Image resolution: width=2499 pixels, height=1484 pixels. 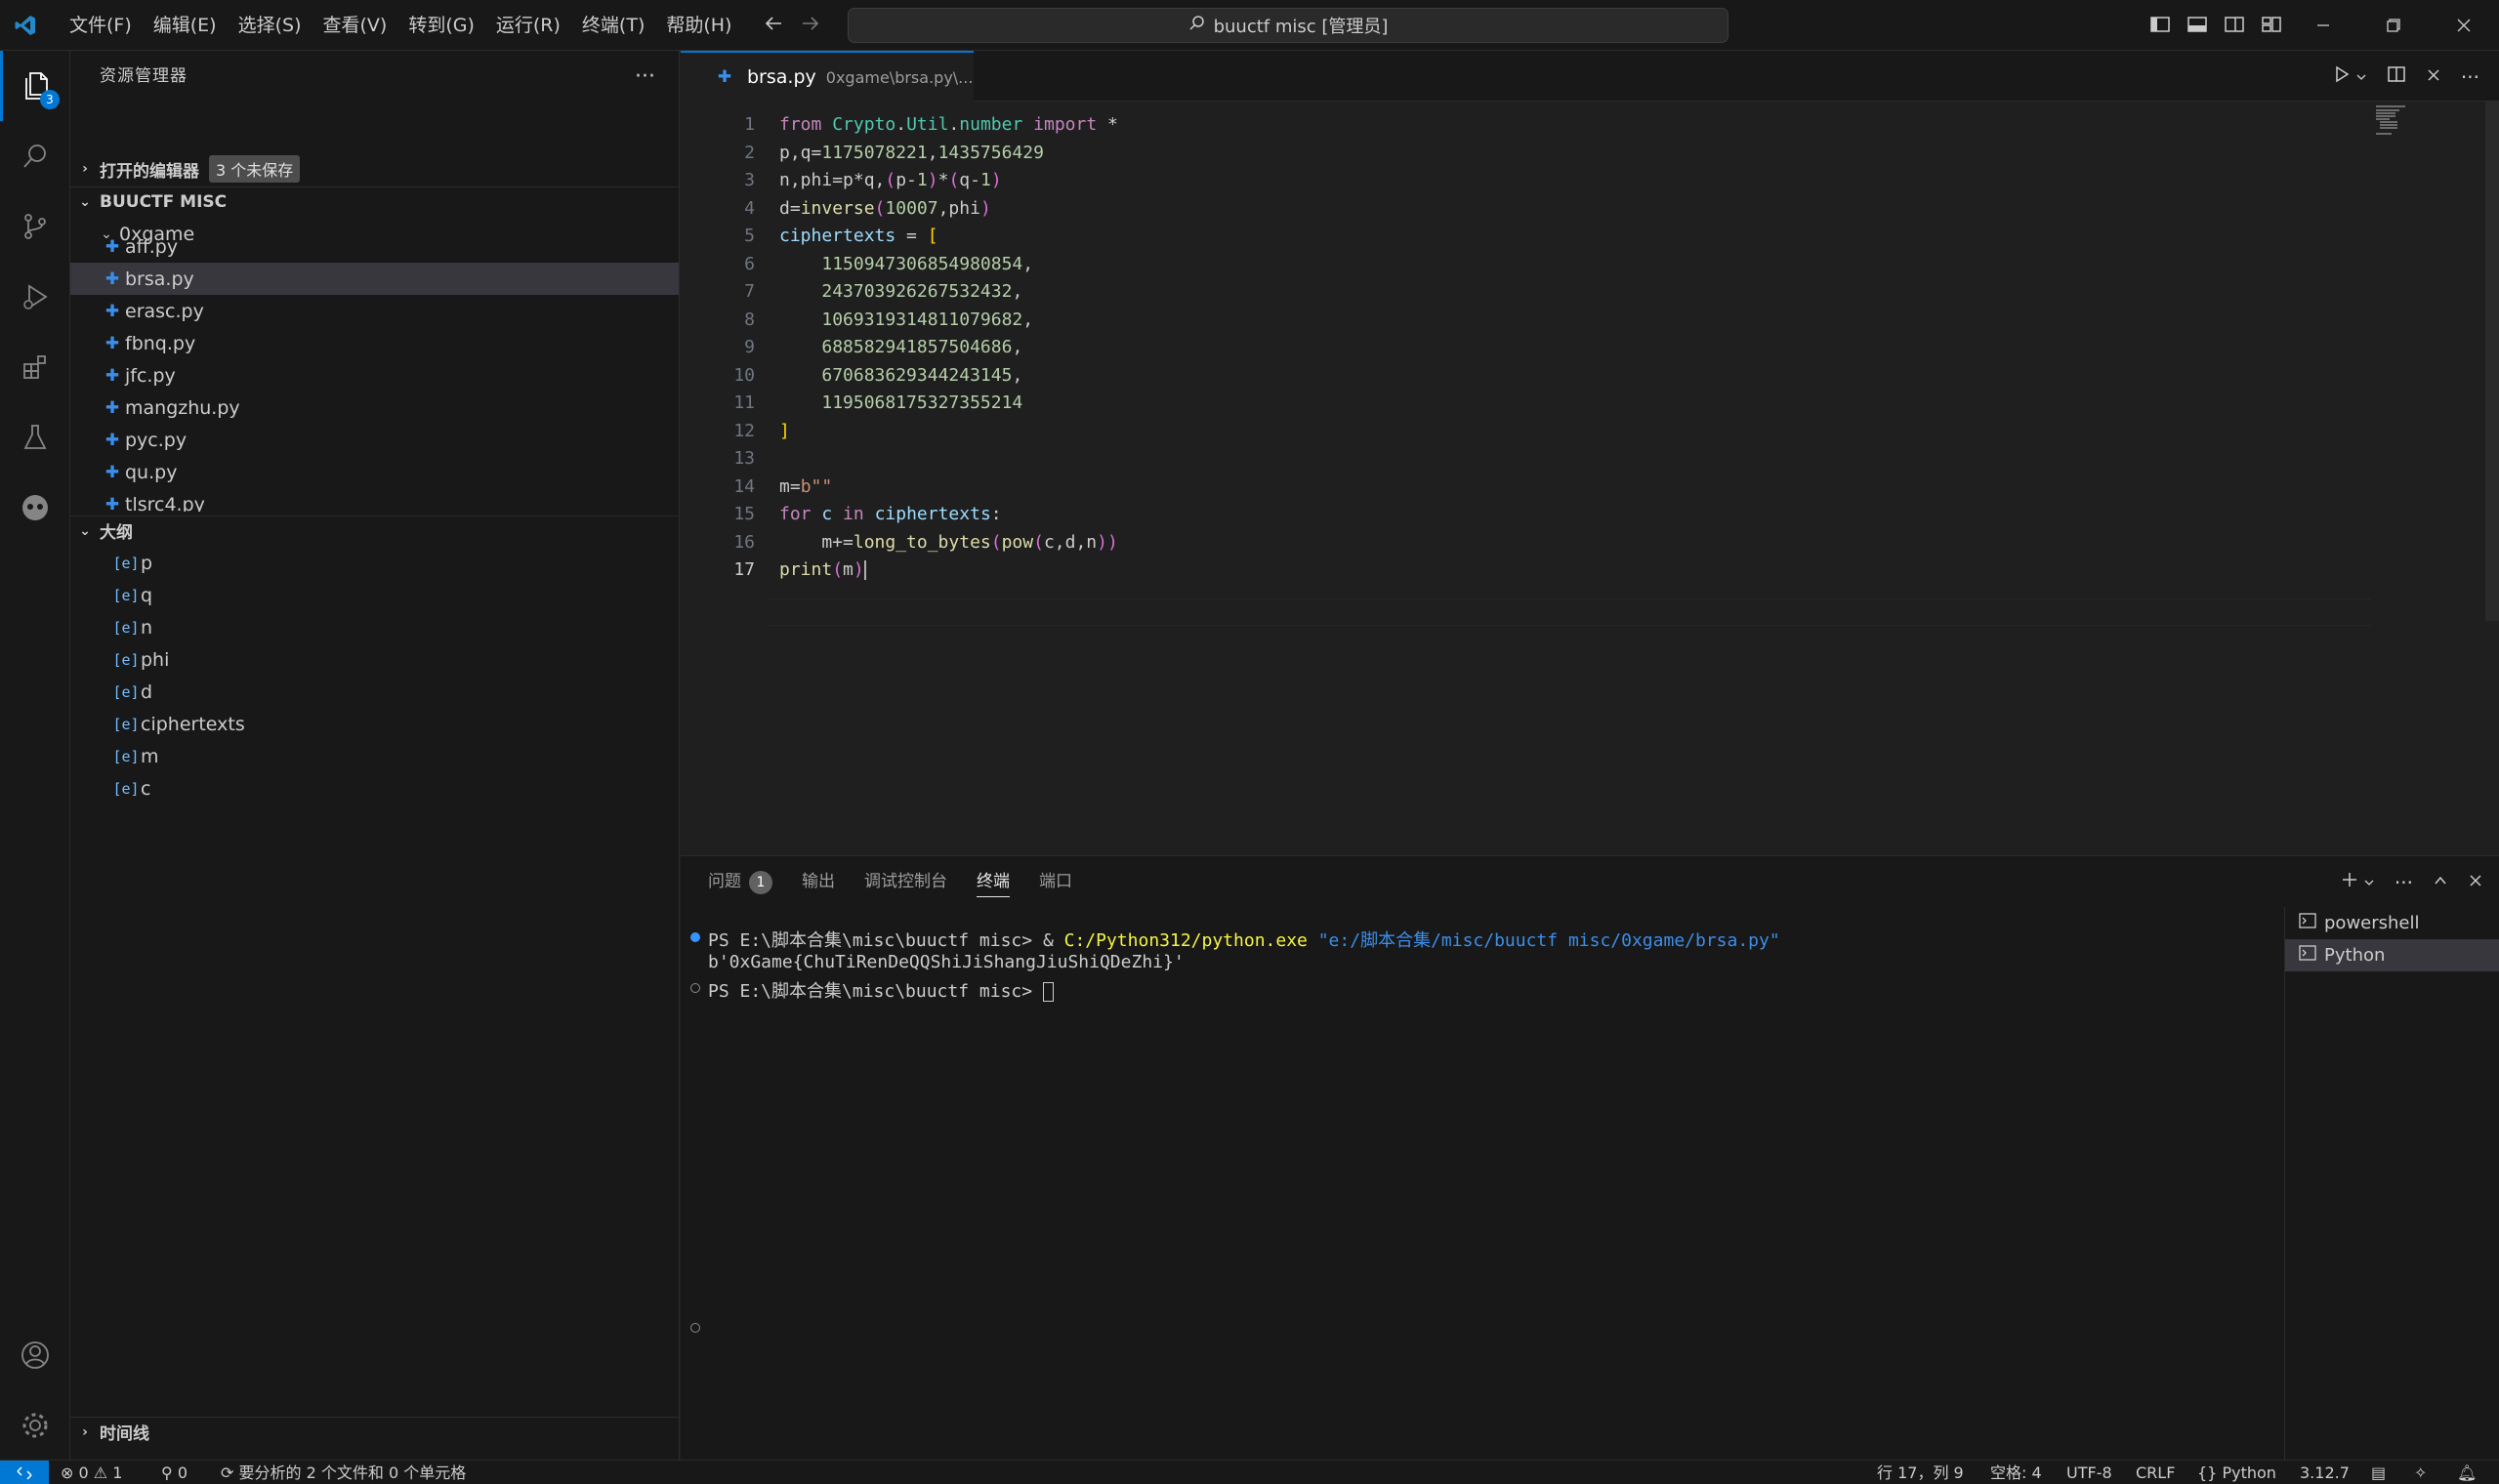 What do you see at coordinates (785, 431) in the screenshot?
I see `code-line: ]` at bounding box center [785, 431].